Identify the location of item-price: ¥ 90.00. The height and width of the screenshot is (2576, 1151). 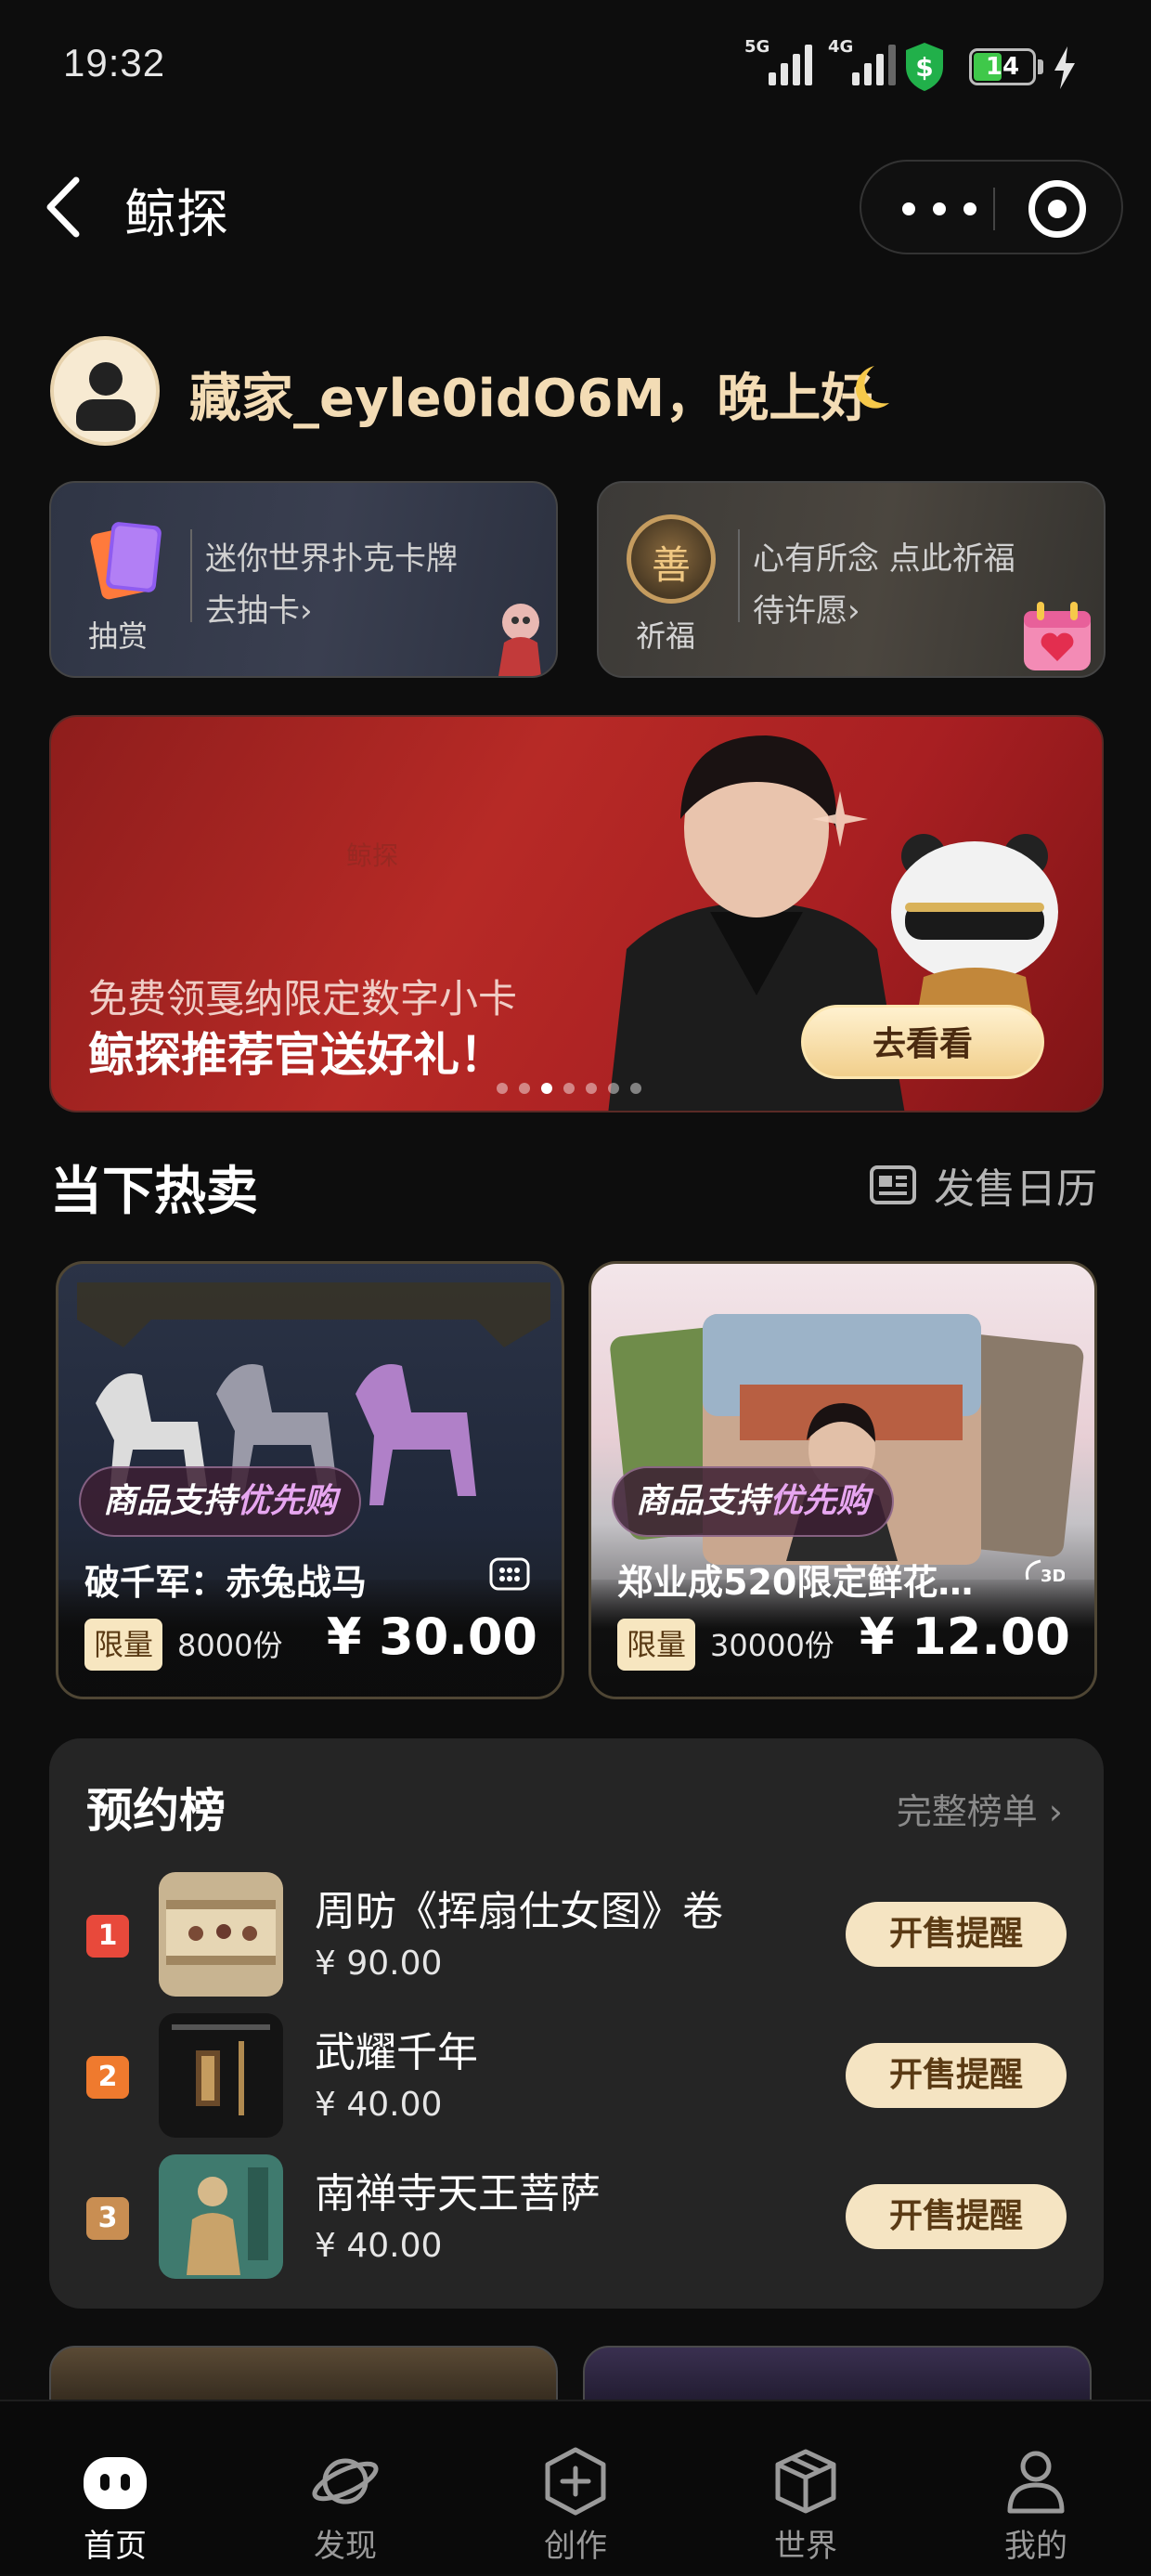
(379, 1964).